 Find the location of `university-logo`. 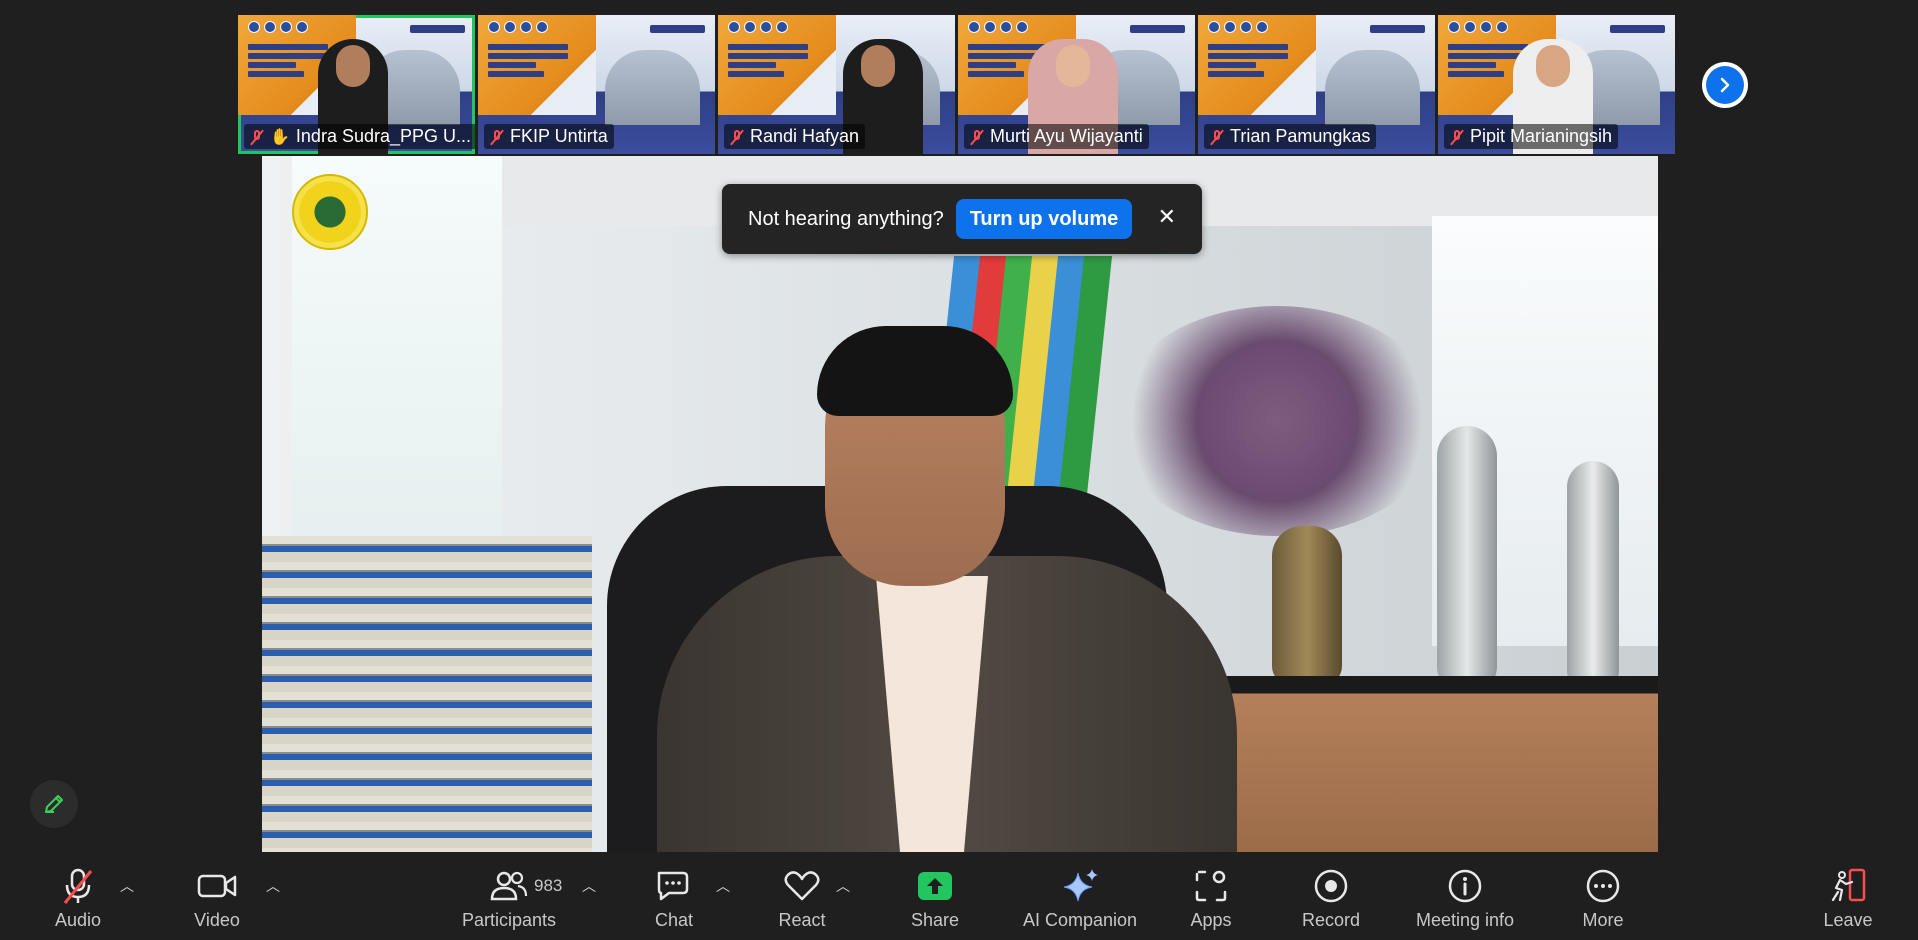

university-logo is located at coordinates (330, 212).